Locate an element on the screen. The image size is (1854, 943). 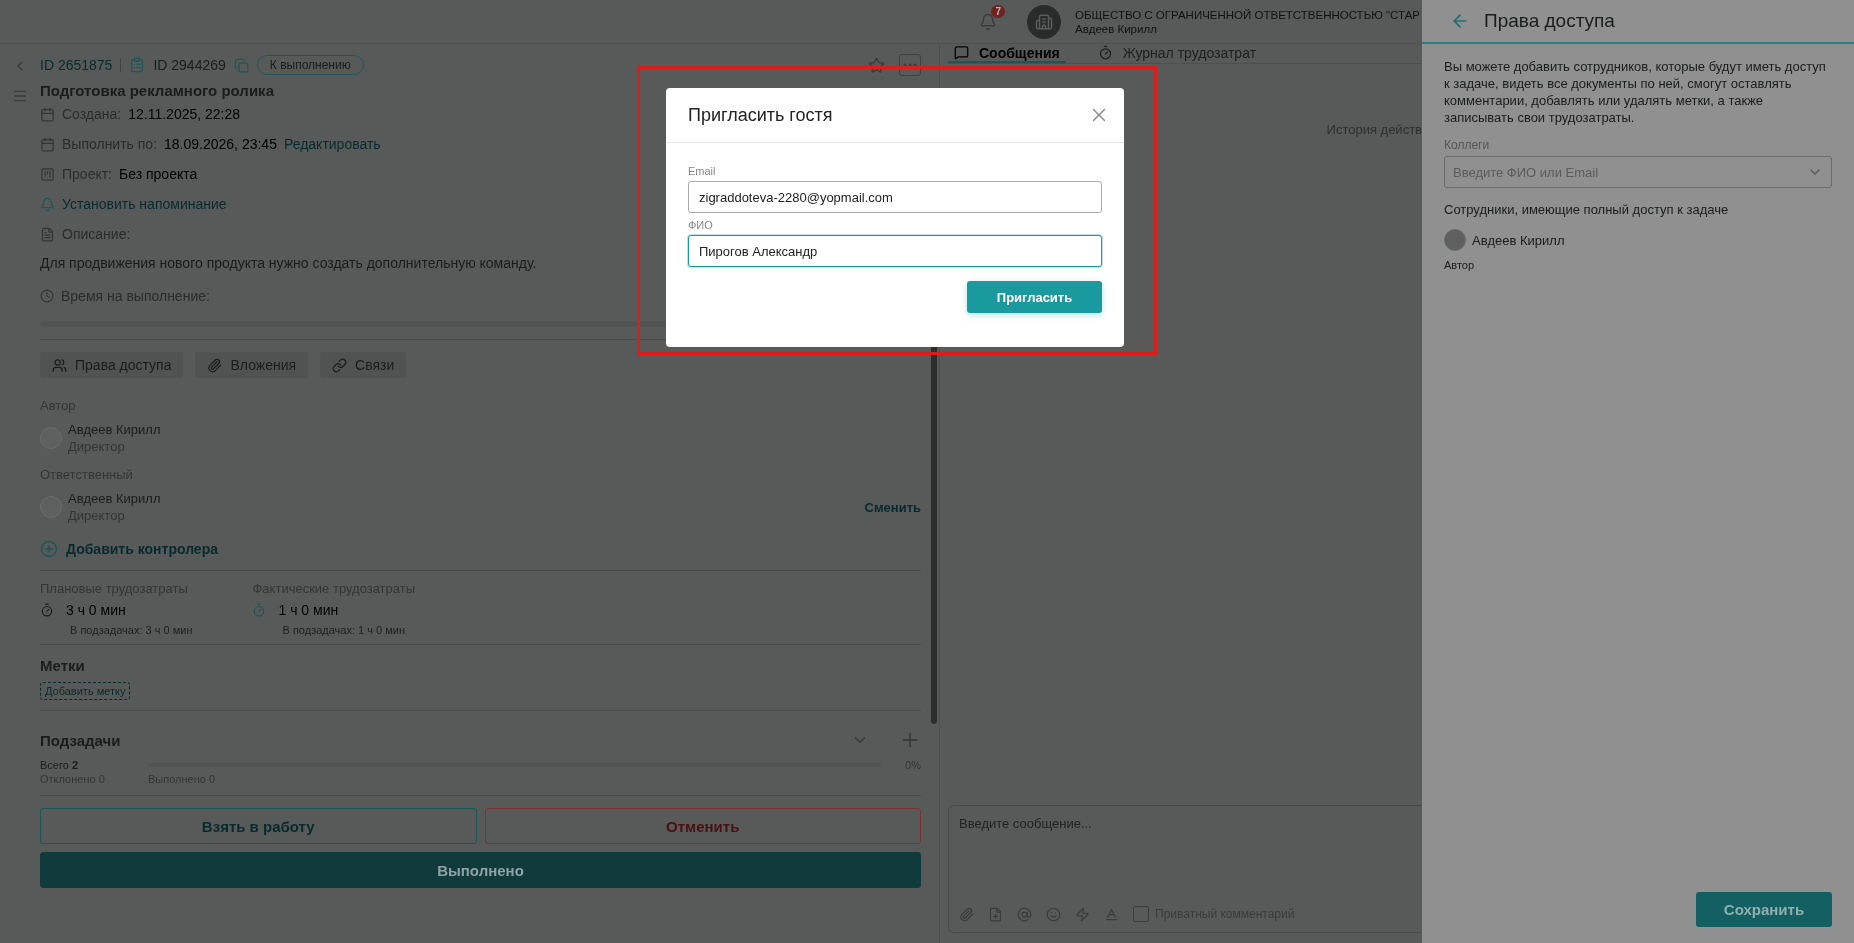
building-icon is located at coordinates (1044, 21).